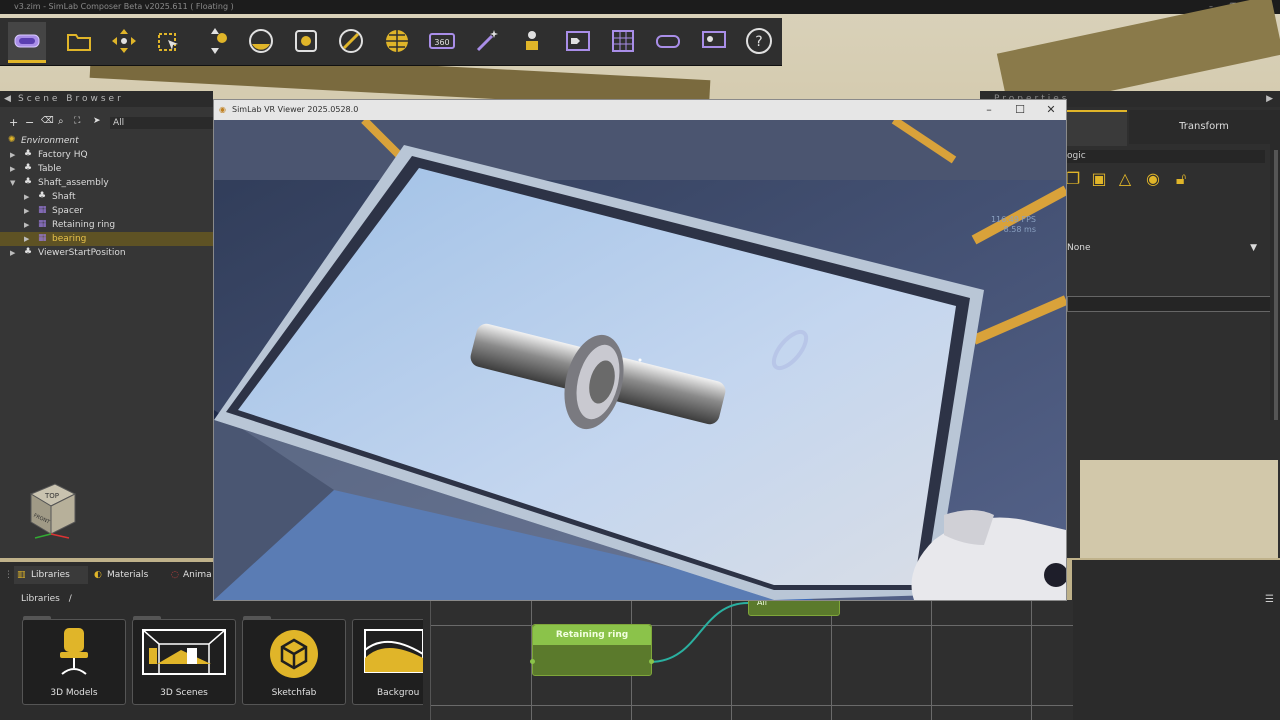 This screenshot has width=1280, height=720. What do you see at coordinates (668, 41) in the screenshot?
I see `vr-glasses-icon` at bounding box center [668, 41].